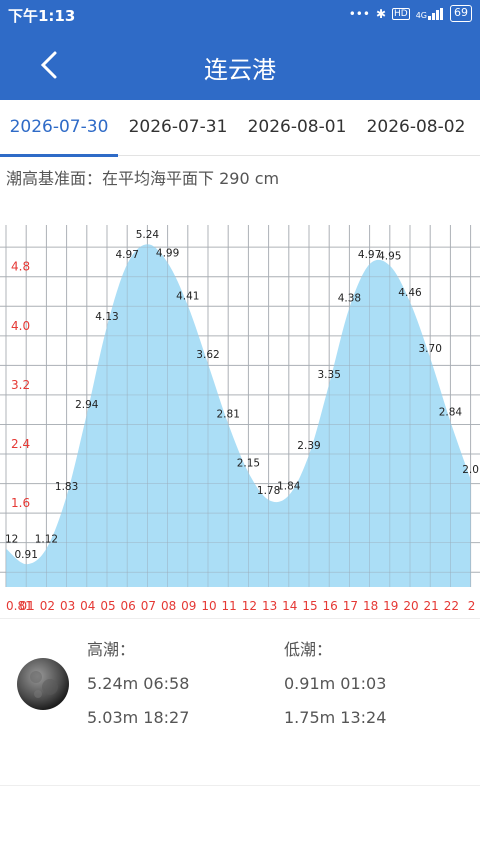 The width and height of the screenshot is (480, 853). What do you see at coordinates (390, 606) in the screenshot?
I see `x-tick-label: 19` at bounding box center [390, 606].